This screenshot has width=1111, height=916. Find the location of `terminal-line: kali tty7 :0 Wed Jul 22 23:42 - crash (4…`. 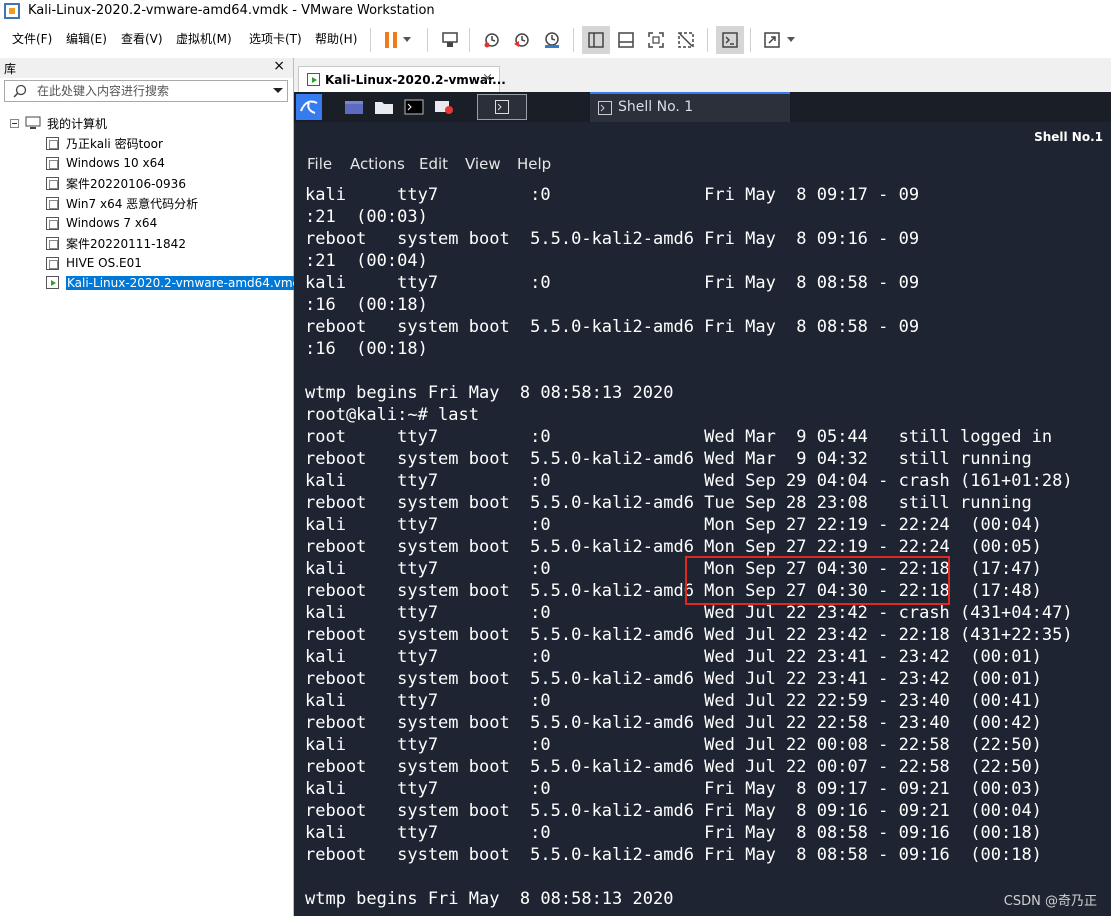

terminal-line: kali tty7 :0 Wed Jul 22 23:42 - crash (4… is located at coordinates (689, 613).